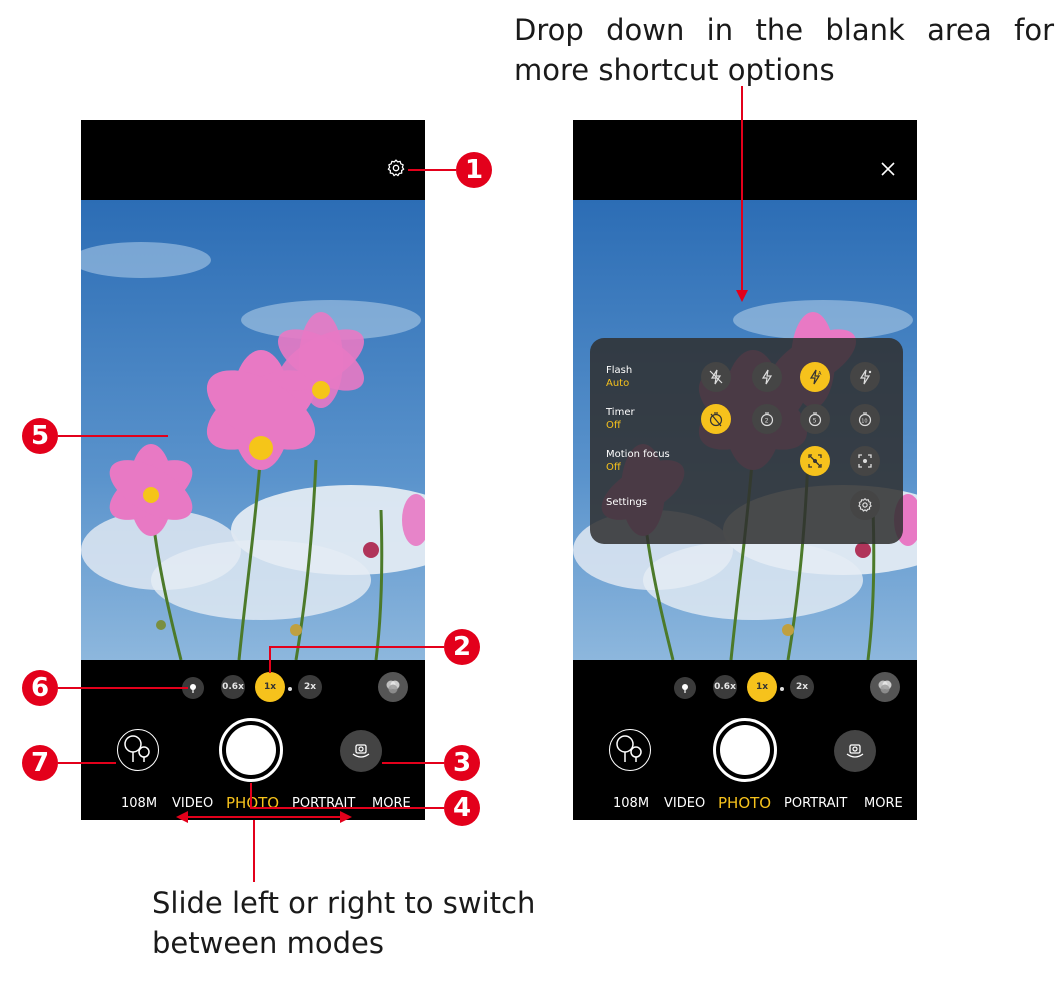 The height and width of the screenshot is (986, 1062). Describe the element at coordinates (462, 647) in the screenshot. I see `callout-badge-2: 2` at that location.